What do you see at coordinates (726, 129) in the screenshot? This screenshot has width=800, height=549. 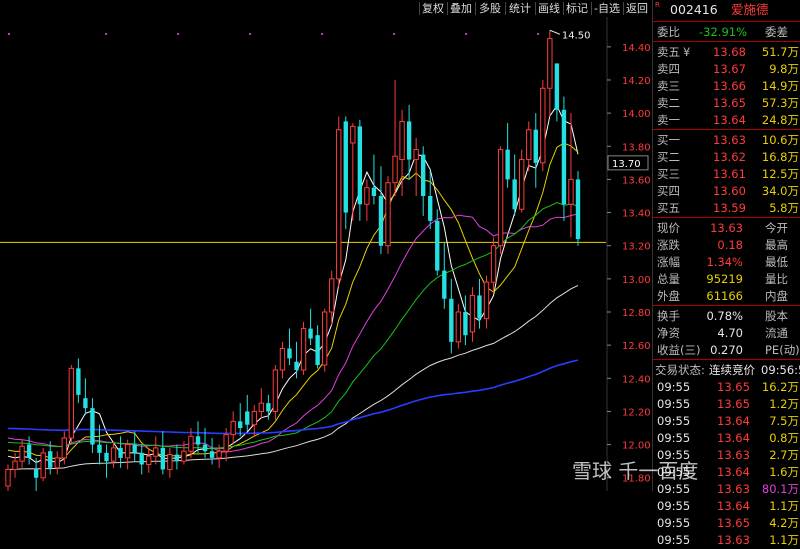 I see `divider-bids` at bounding box center [726, 129].